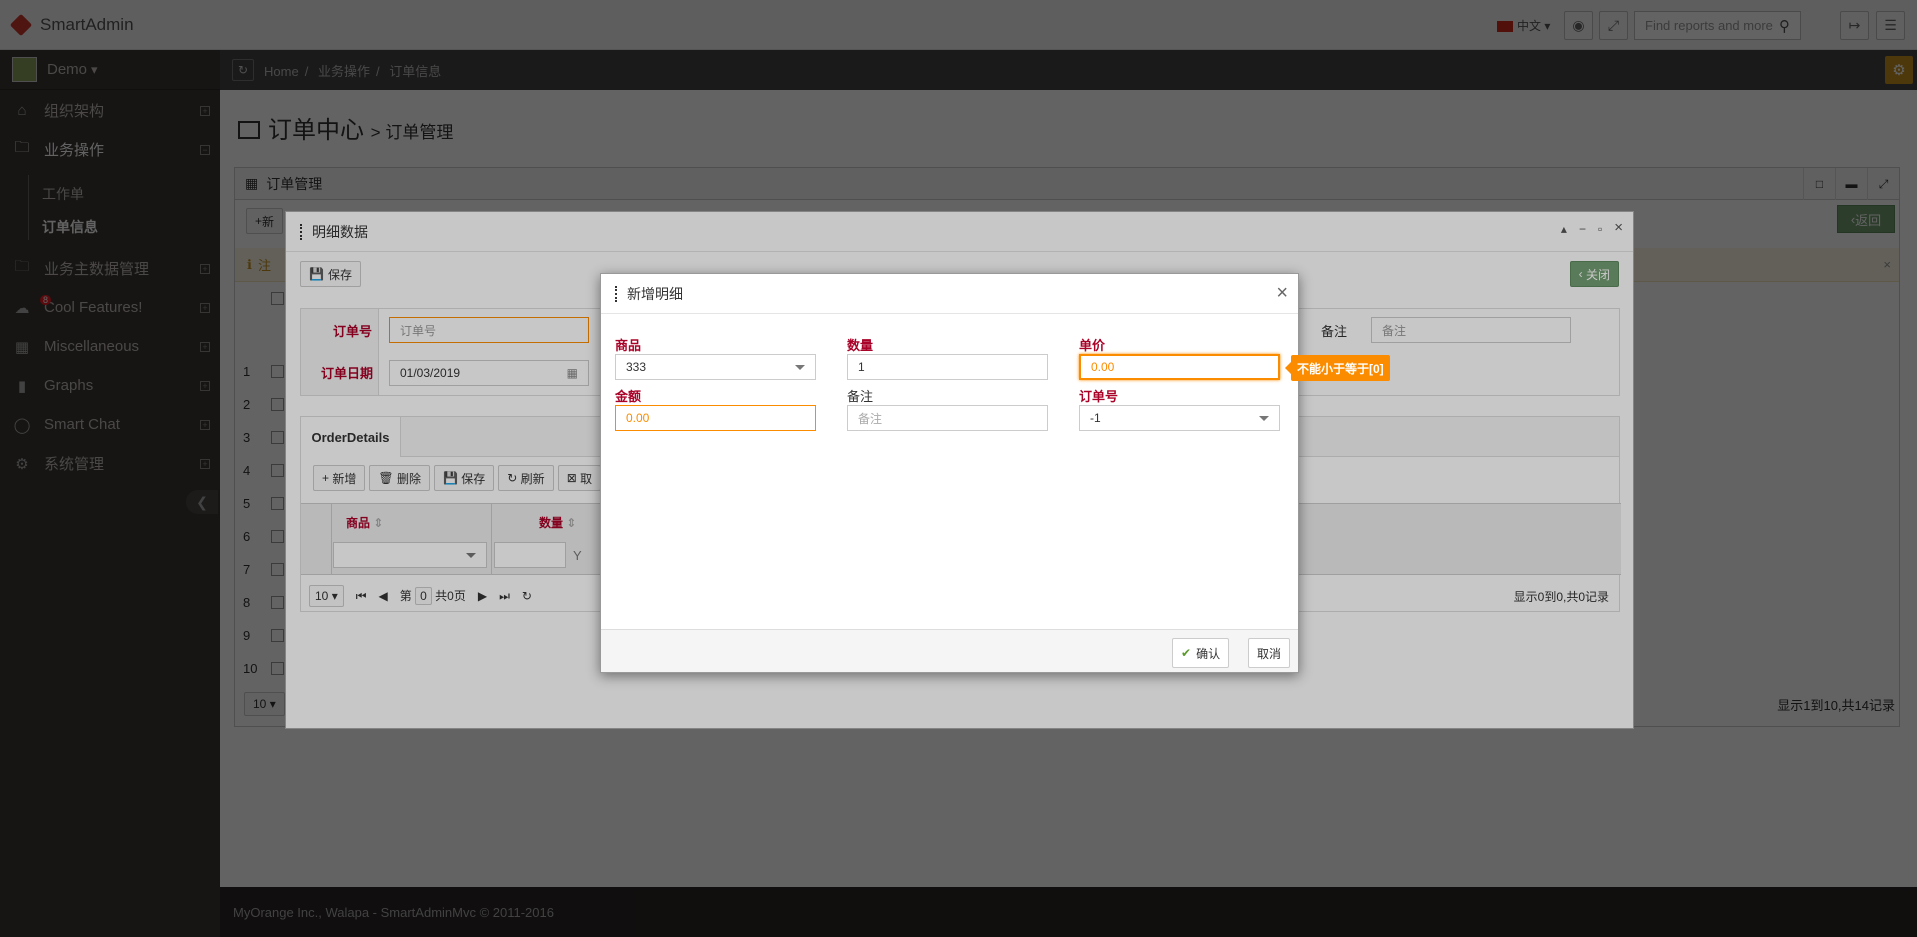 Image resolution: width=1917 pixels, height=937 pixels. What do you see at coordinates (1337, 368) in the screenshot?
I see `validation-tooltip: 不能小于等于[0]` at bounding box center [1337, 368].